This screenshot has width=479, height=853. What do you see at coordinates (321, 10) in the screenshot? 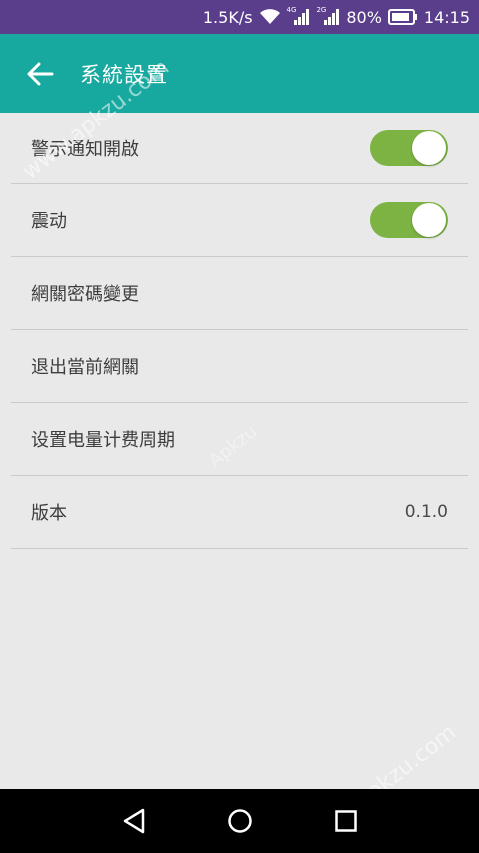
I see `network-type-label: 2G` at bounding box center [321, 10].